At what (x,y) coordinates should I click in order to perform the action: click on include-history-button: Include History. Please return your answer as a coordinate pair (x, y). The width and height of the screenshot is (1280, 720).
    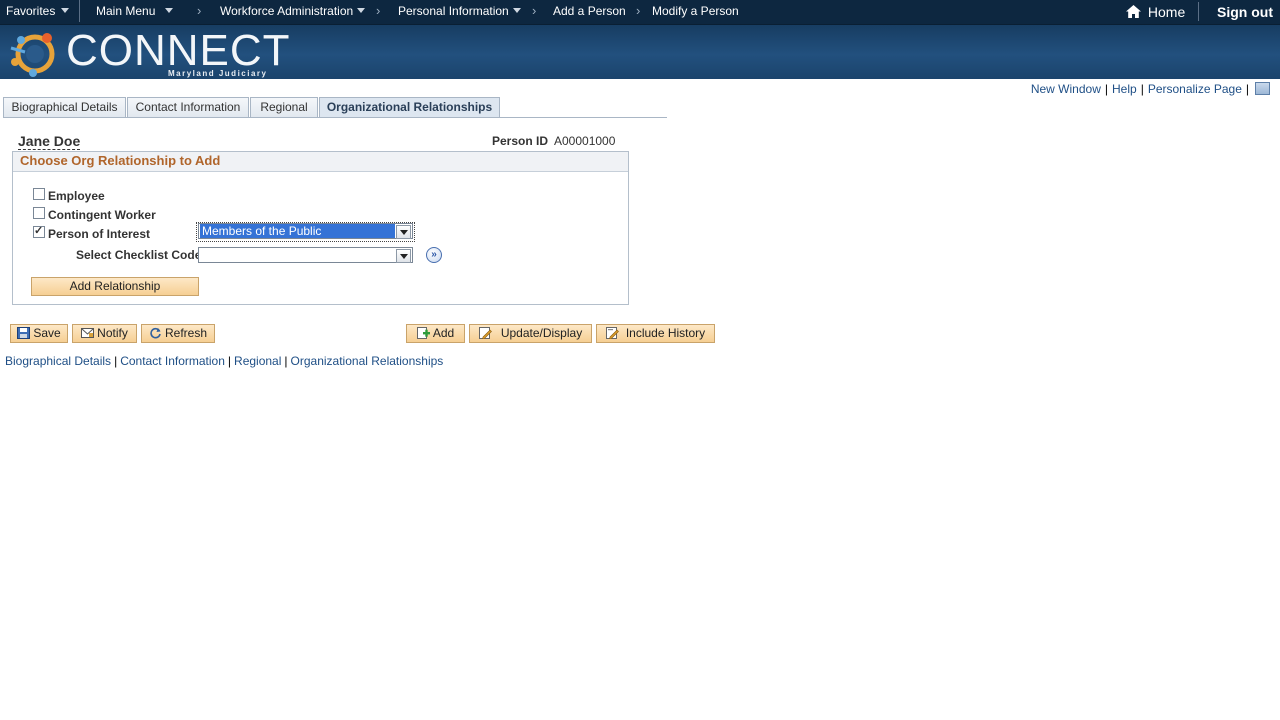
    Looking at the image, I should click on (655, 333).